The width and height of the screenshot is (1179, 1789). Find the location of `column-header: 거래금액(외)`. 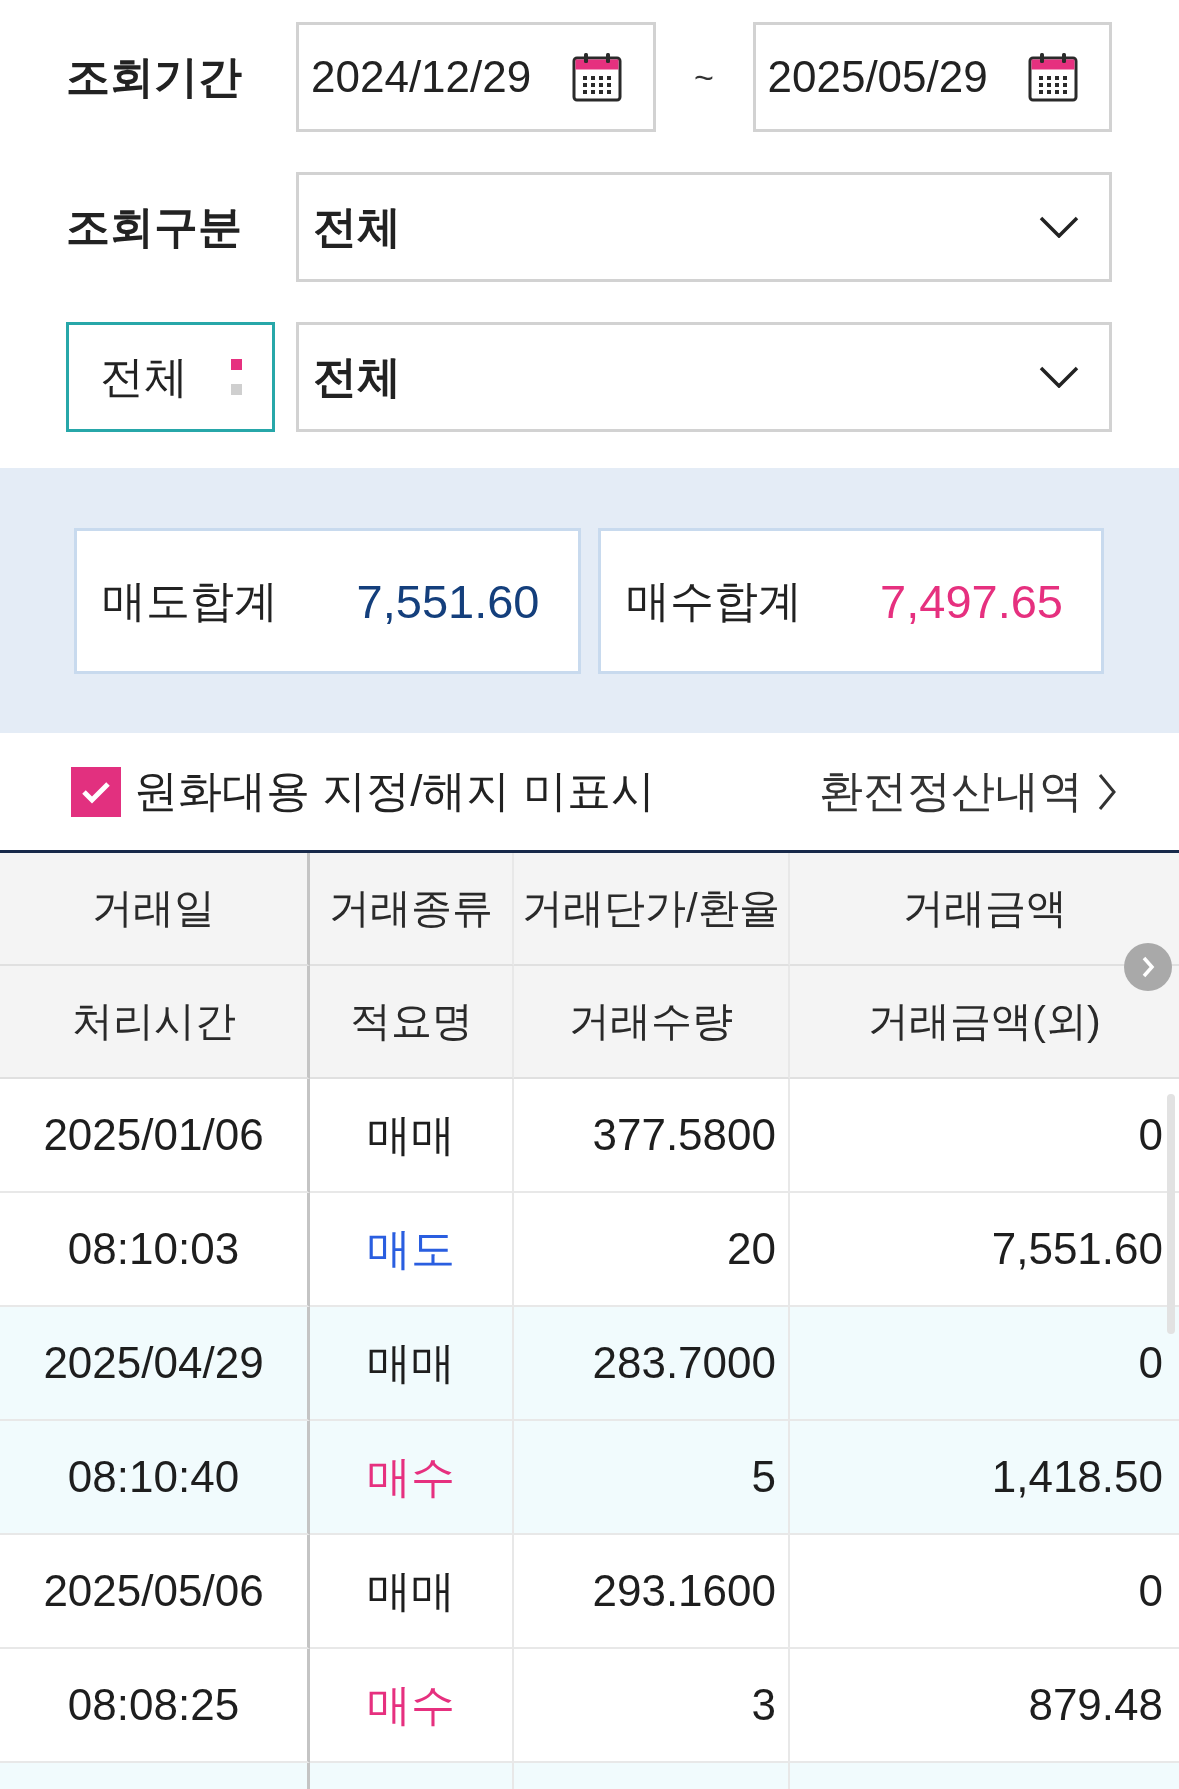

column-header: 거래금액(외) is located at coordinates (984, 1022).